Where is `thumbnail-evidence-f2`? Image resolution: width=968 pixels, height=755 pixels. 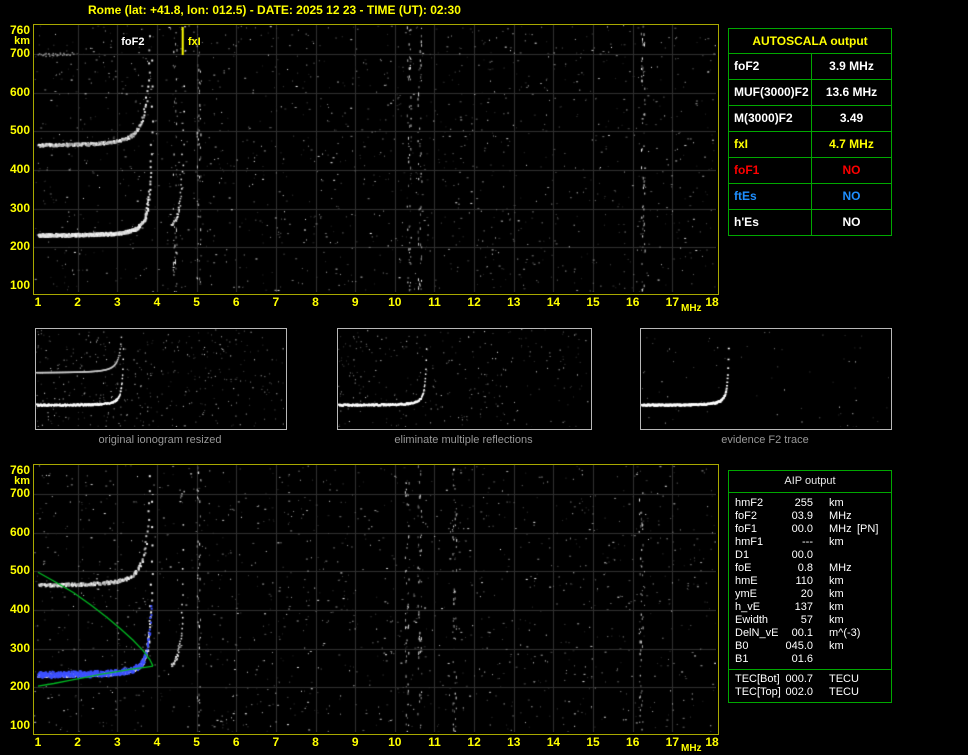
thumbnail-evidence-f2 is located at coordinates (766, 379).